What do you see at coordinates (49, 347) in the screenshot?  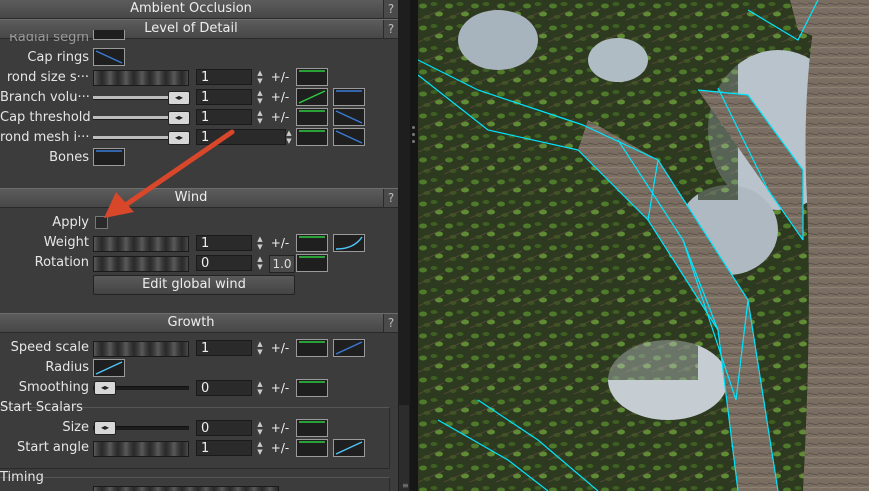 I see `speed-scale-label: Speed scale` at bounding box center [49, 347].